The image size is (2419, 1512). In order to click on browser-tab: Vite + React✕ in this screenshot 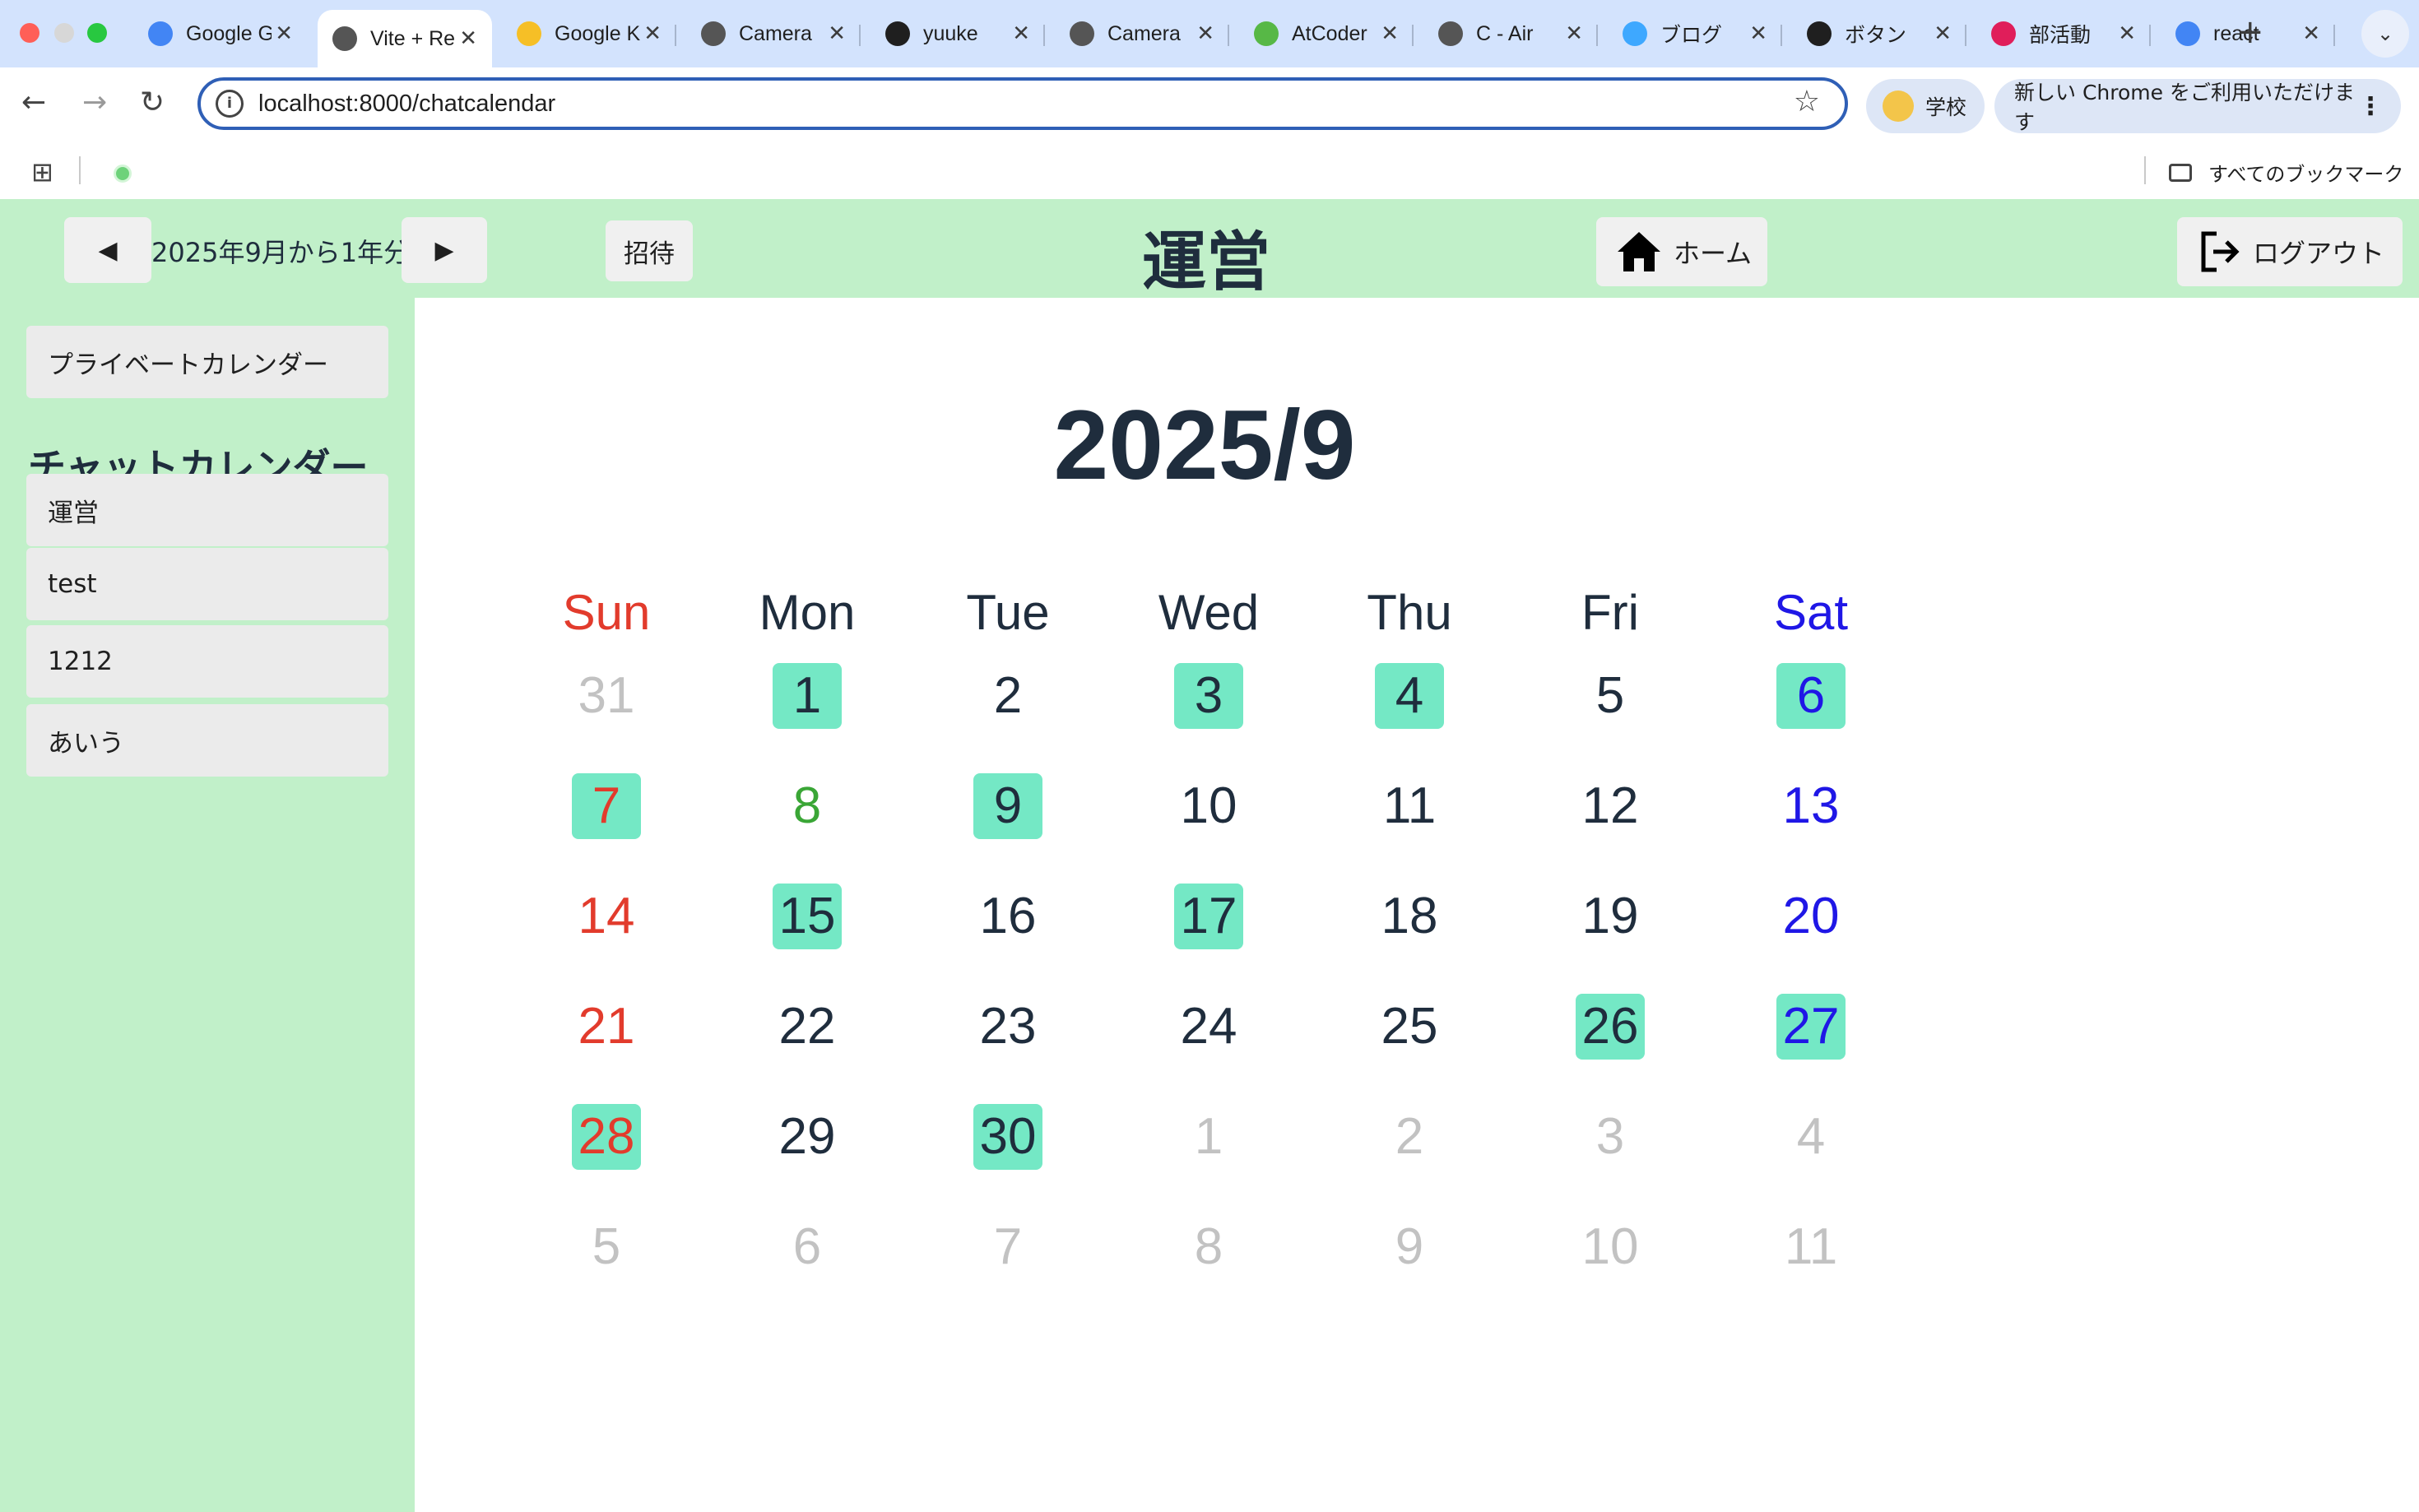, I will do `click(405, 38)`.